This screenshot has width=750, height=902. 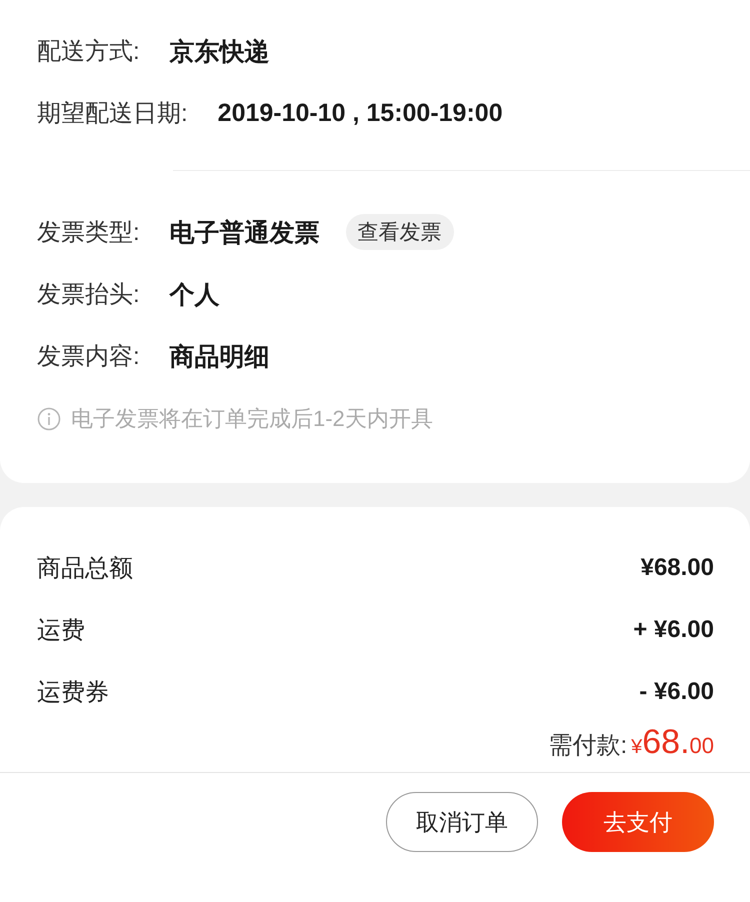 What do you see at coordinates (85, 569) in the screenshot?
I see `summary-label: 商品总额` at bounding box center [85, 569].